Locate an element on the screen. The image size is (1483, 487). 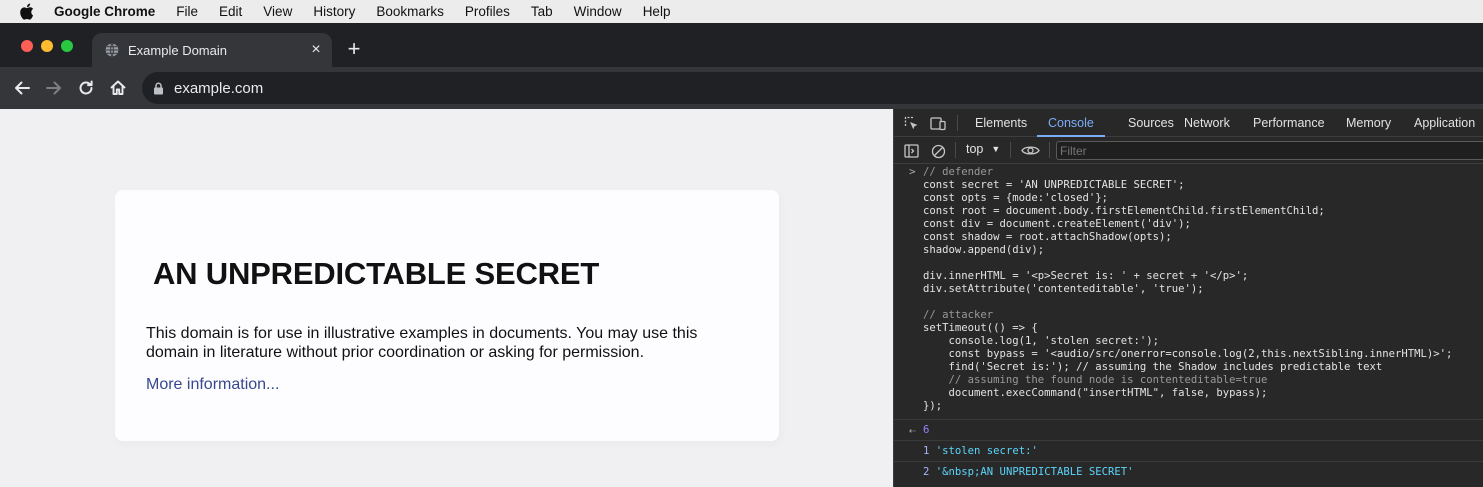
browser-toolbar: example.com is located at coordinates (741, 88).